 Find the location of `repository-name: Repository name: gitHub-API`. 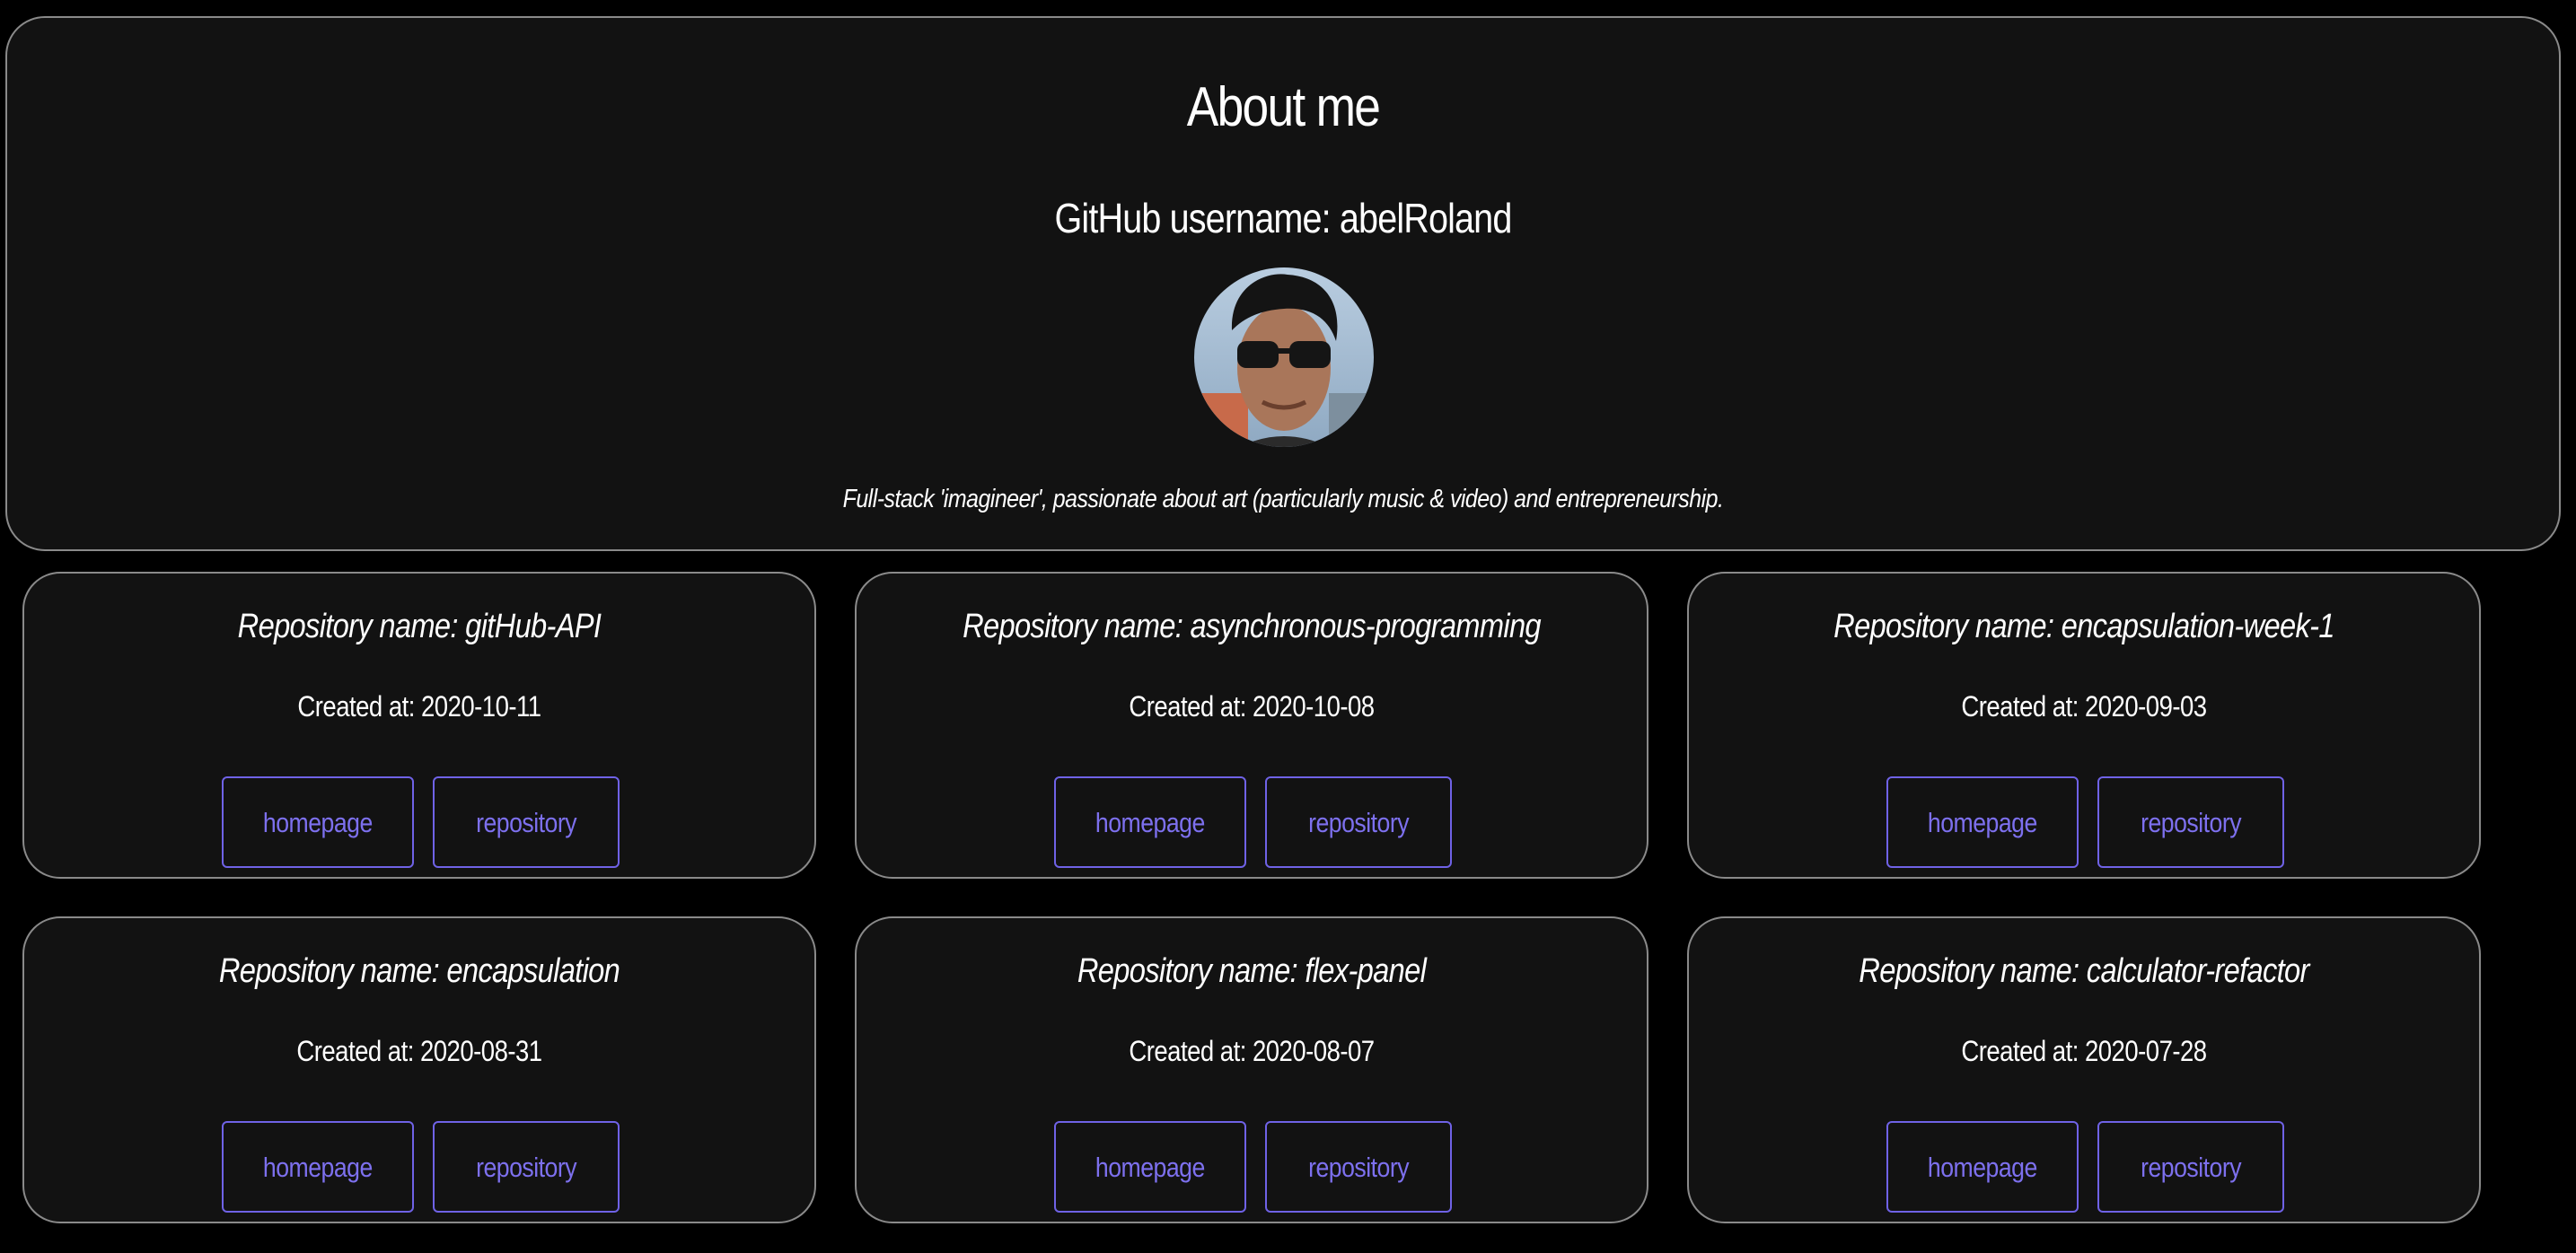

repository-name: Repository name: gitHub-API is located at coordinates (420, 626).